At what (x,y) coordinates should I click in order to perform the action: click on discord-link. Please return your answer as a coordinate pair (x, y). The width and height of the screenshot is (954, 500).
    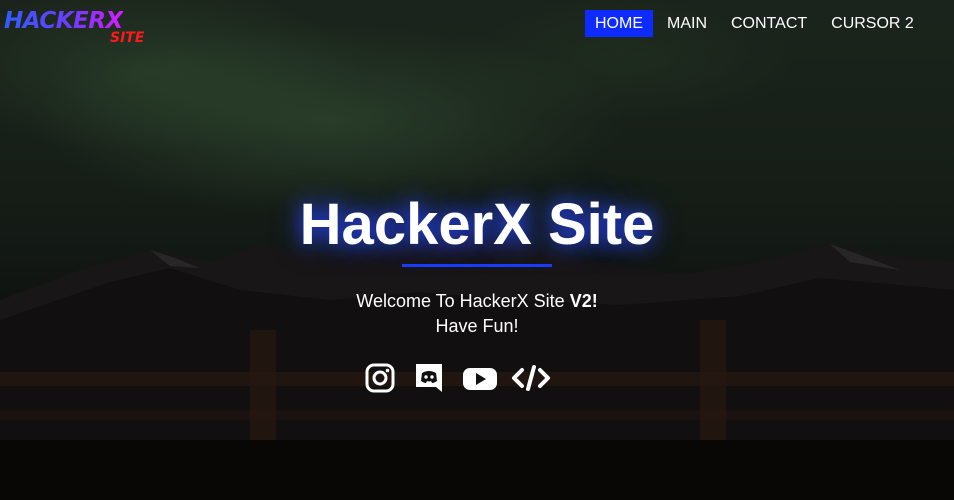
    Looking at the image, I should click on (429, 378).